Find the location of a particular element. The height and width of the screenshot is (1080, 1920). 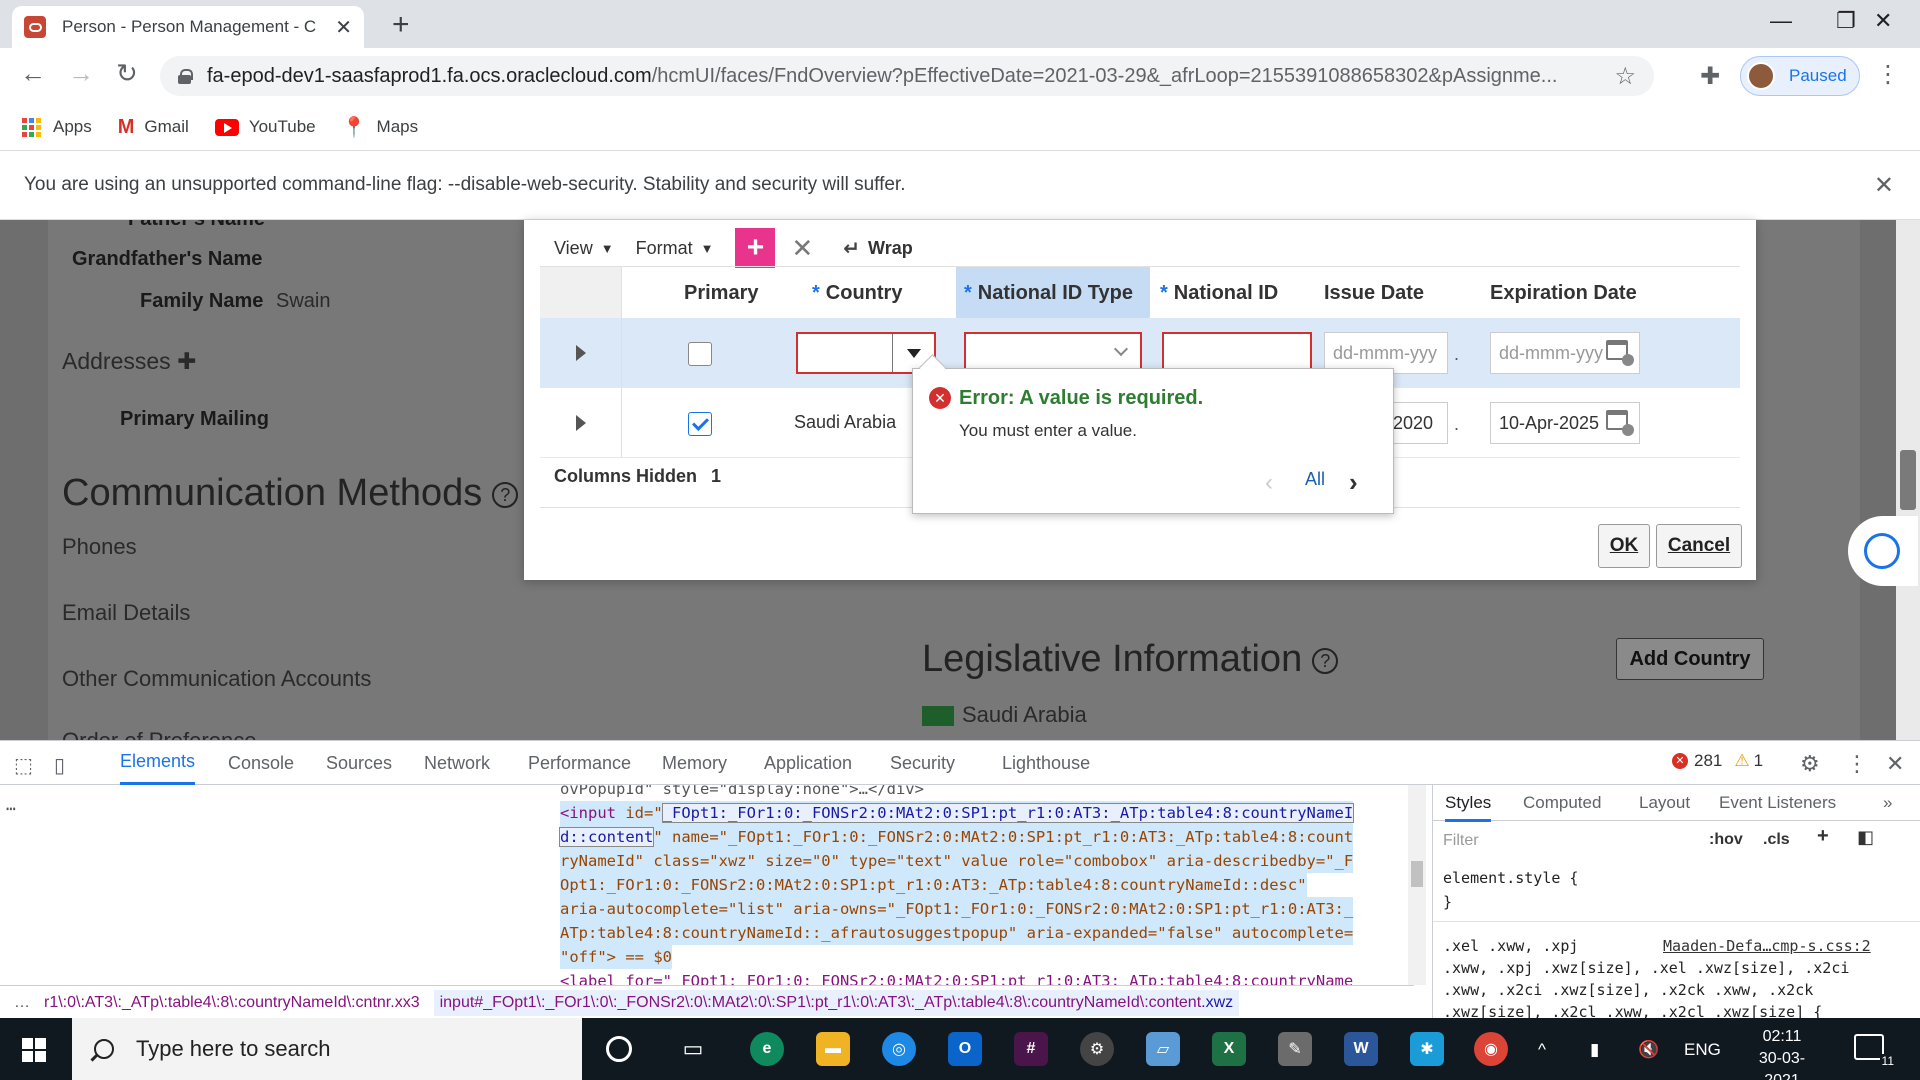

chrome-menu-icon: ⋮ is located at coordinates (1888, 74).